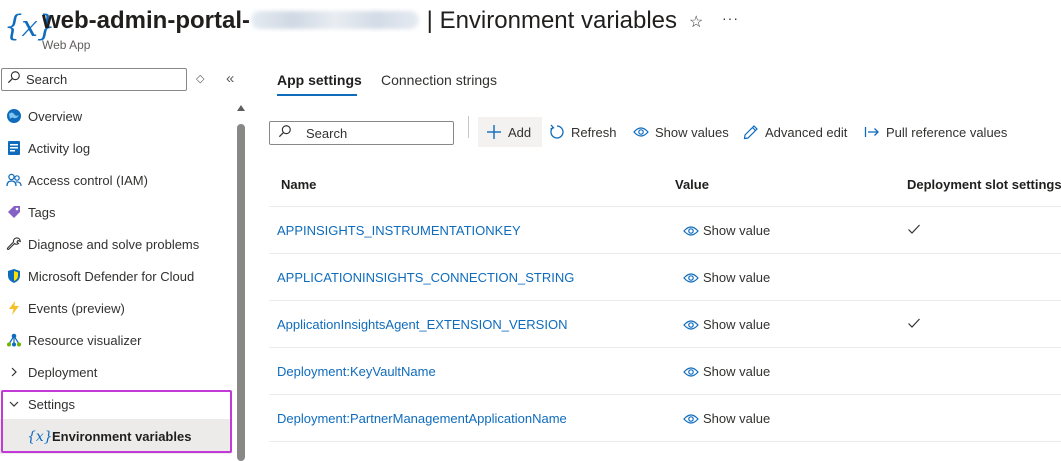 The height and width of the screenshot is (461, 1061). I want to click on pull-reference-label: Pull reference values, so click(947, 132).